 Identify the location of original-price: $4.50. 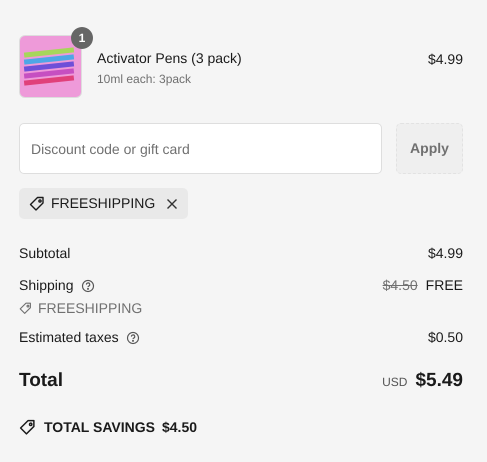
(400, 285).